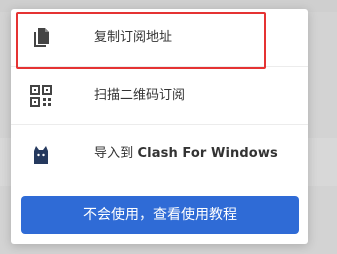  Describe the element at coordinates (41, 38) in the screenshot. I see `copy-icon` at that location.